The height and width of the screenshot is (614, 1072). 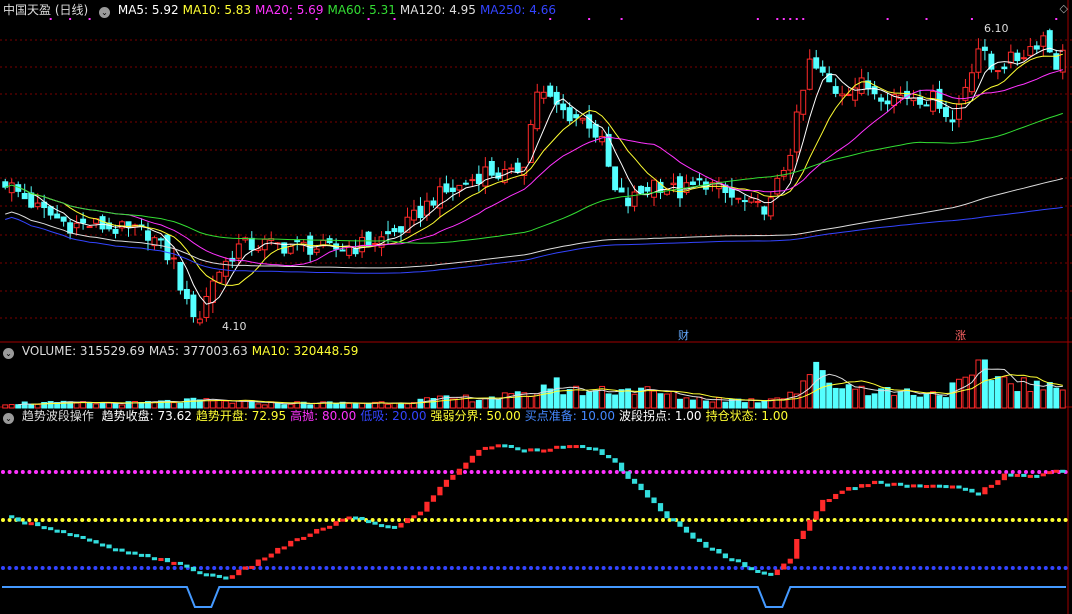 What do you see at coordinates (569, 416) in the screenshot?
I see `indicator-item-5: 买点准备: 10.00` at bounding box center [569, 416].